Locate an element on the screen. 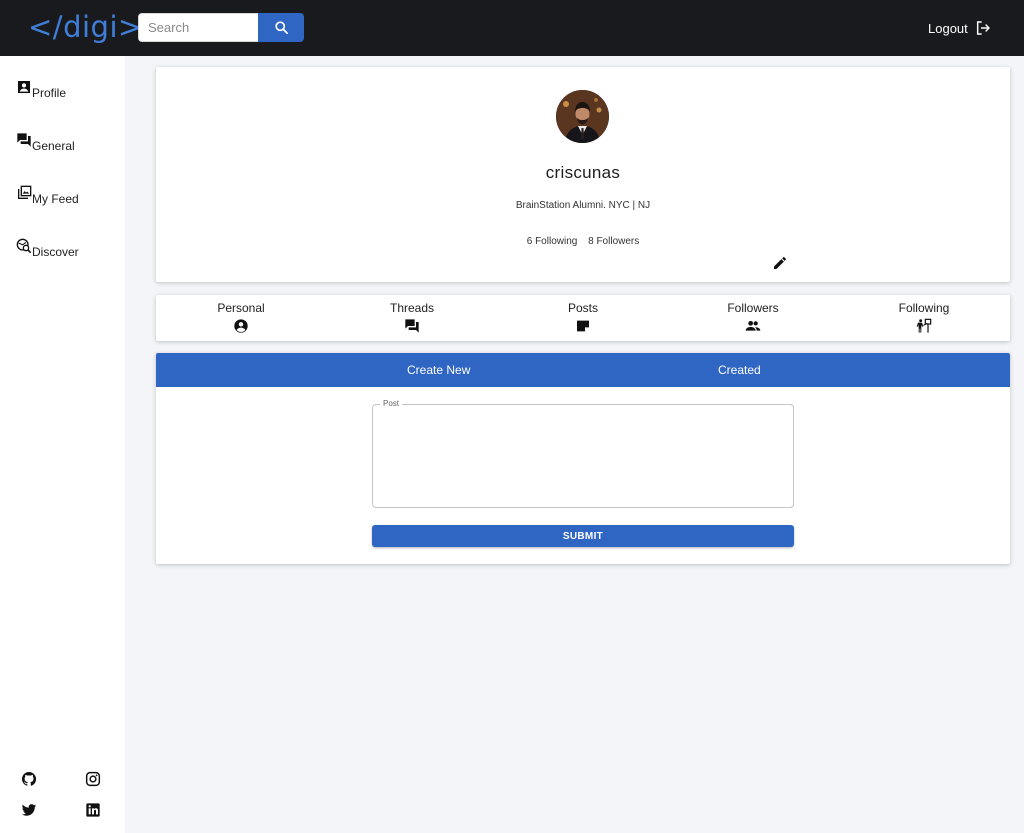 This screenshot has height=833, width=1024. profile-bio: BrainStation Alumni. NYC | NJ is located at coordinates (583, 205).